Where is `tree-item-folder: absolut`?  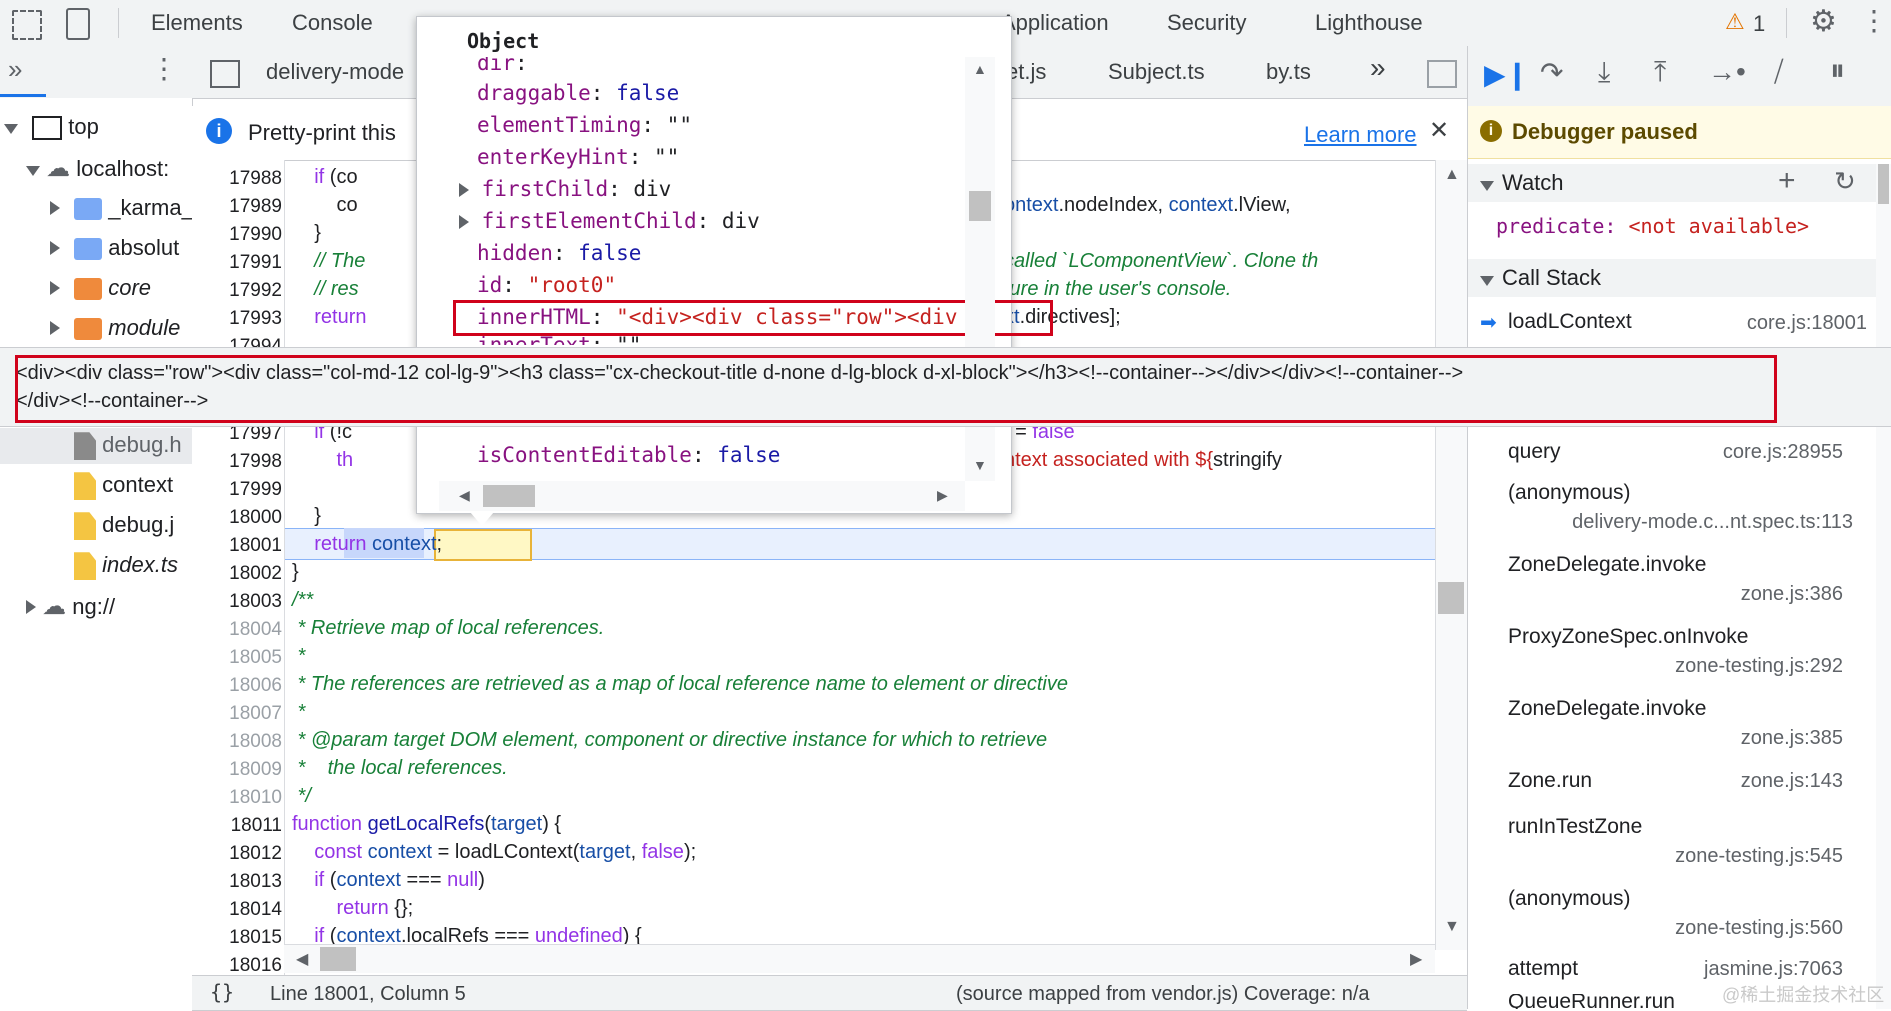
tree-item-folder: absolut is located at coordinates (114, 248).